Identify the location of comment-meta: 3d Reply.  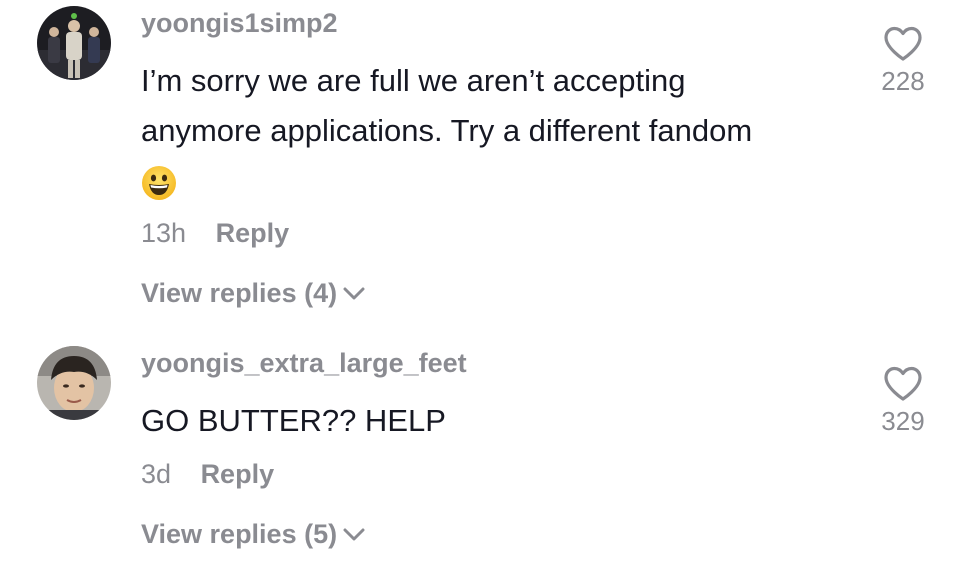
(207, 474).